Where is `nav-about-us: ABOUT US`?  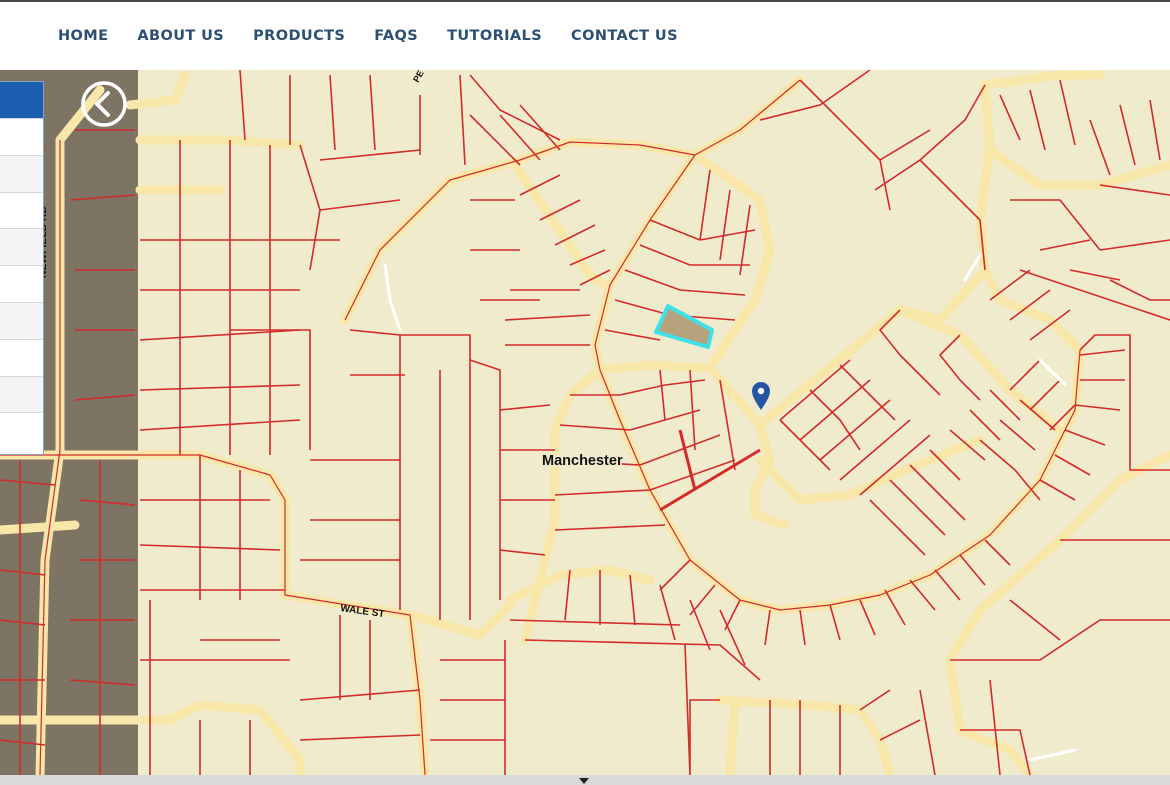
nav-about-us: ABOUT US is located at coordinates (180, 36).